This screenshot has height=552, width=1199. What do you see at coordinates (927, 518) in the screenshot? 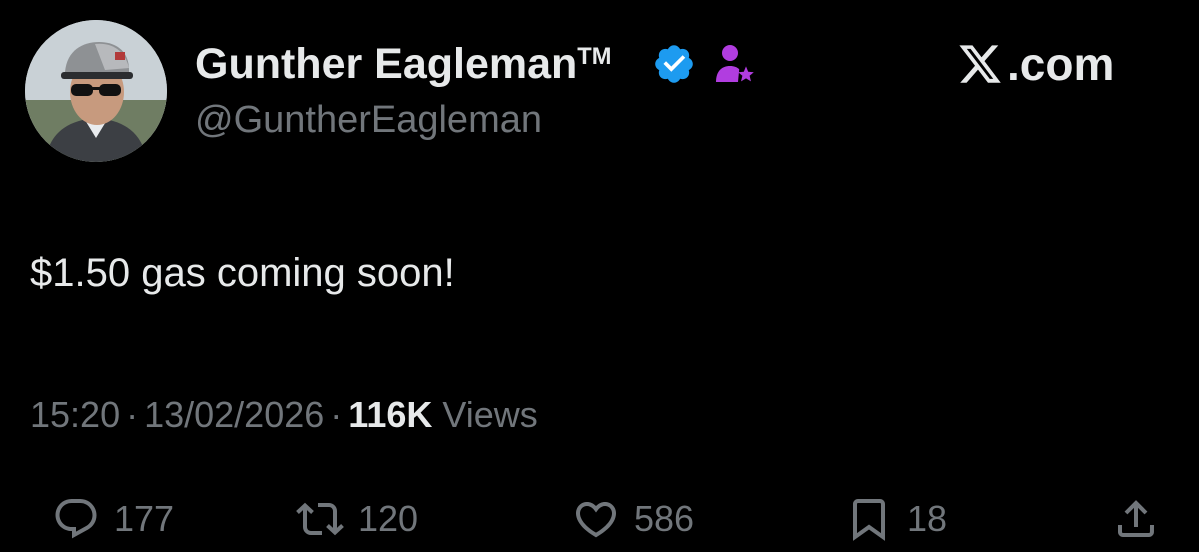
I see `bookmark-count: 18` at bounding box center [927, 518].